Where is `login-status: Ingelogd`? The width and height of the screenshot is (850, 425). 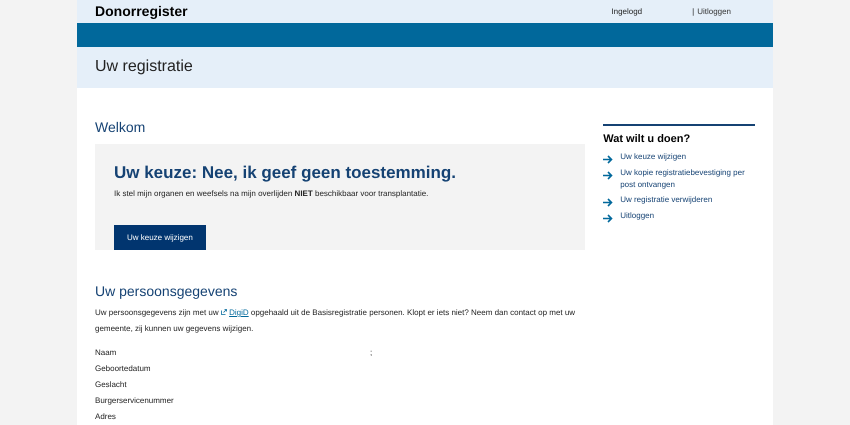
login-status: Ingelogd is located at coordinates (626, 12).